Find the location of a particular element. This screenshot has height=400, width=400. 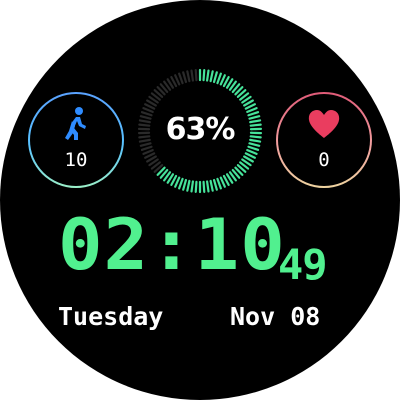

heart-icon-wrap is located at coordinates (324, 124).